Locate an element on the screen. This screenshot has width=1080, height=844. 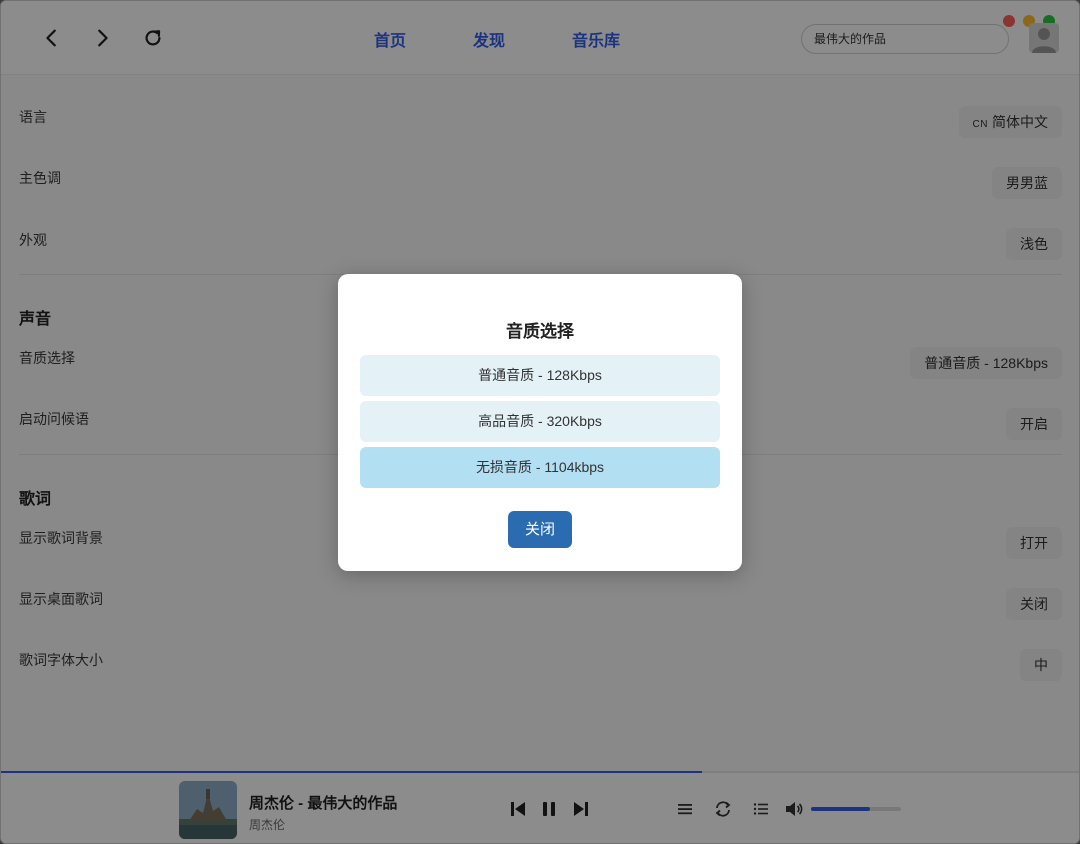
quality-option-standard: 普通音质 - 128Kbps is located at coordinates (540, 375).